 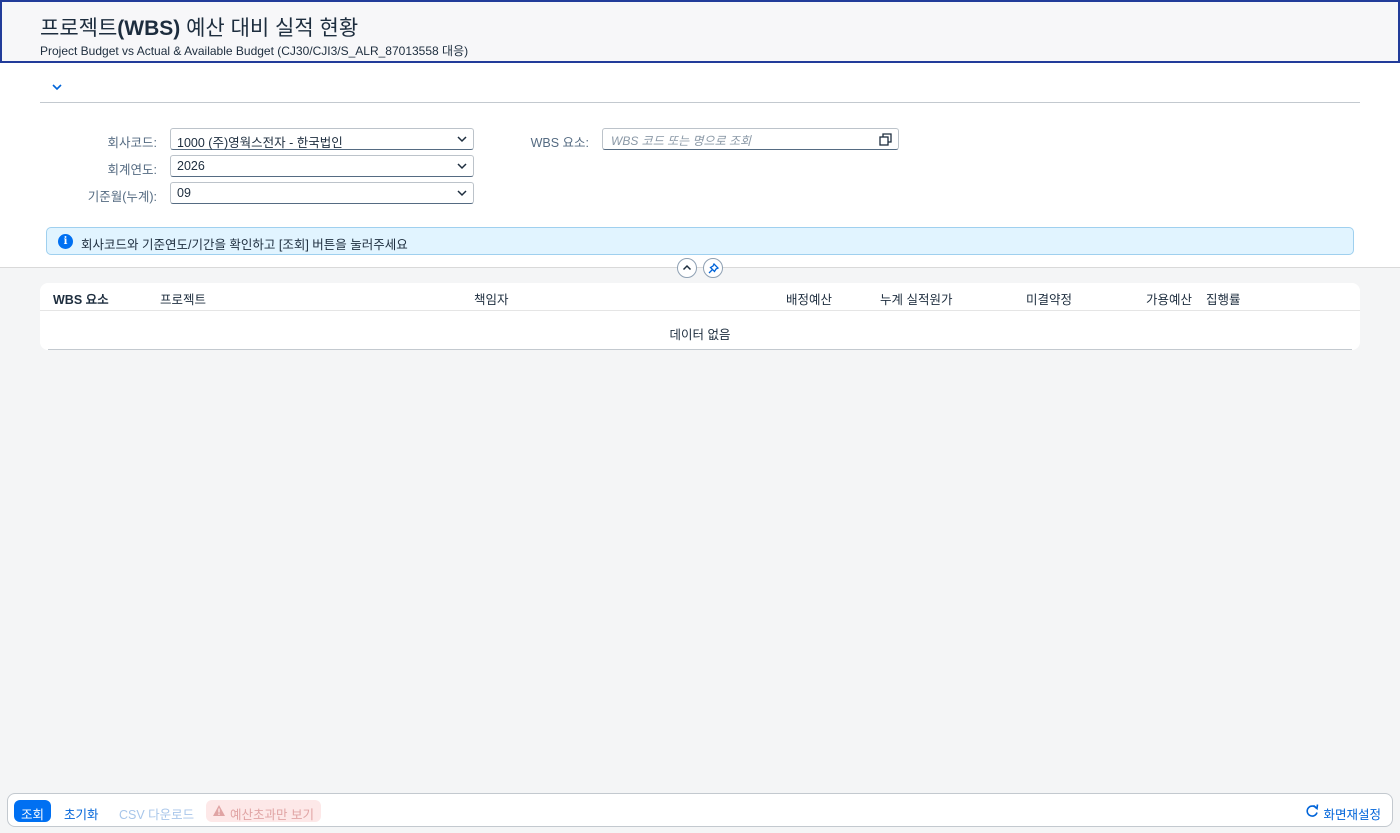 What do you see at coordinates (700, 102) in the screenshot?
I see `filter-divider` at bounding box center [700, 102].